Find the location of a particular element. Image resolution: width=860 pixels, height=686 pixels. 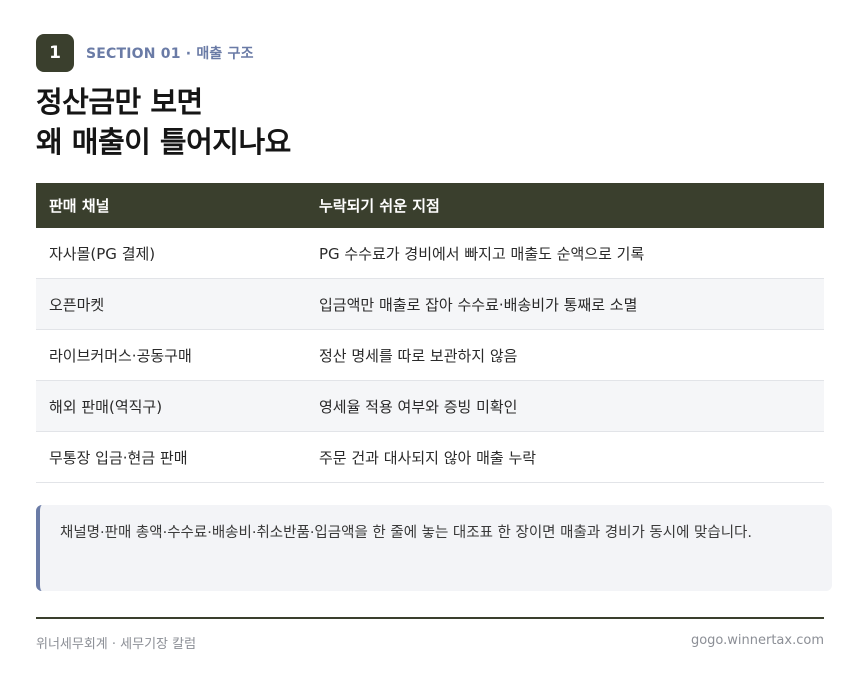

table-row: 해외 판매(역직구) 영세율 적용 여부와 증빙 미확인 is located at coordinates (430, 406).